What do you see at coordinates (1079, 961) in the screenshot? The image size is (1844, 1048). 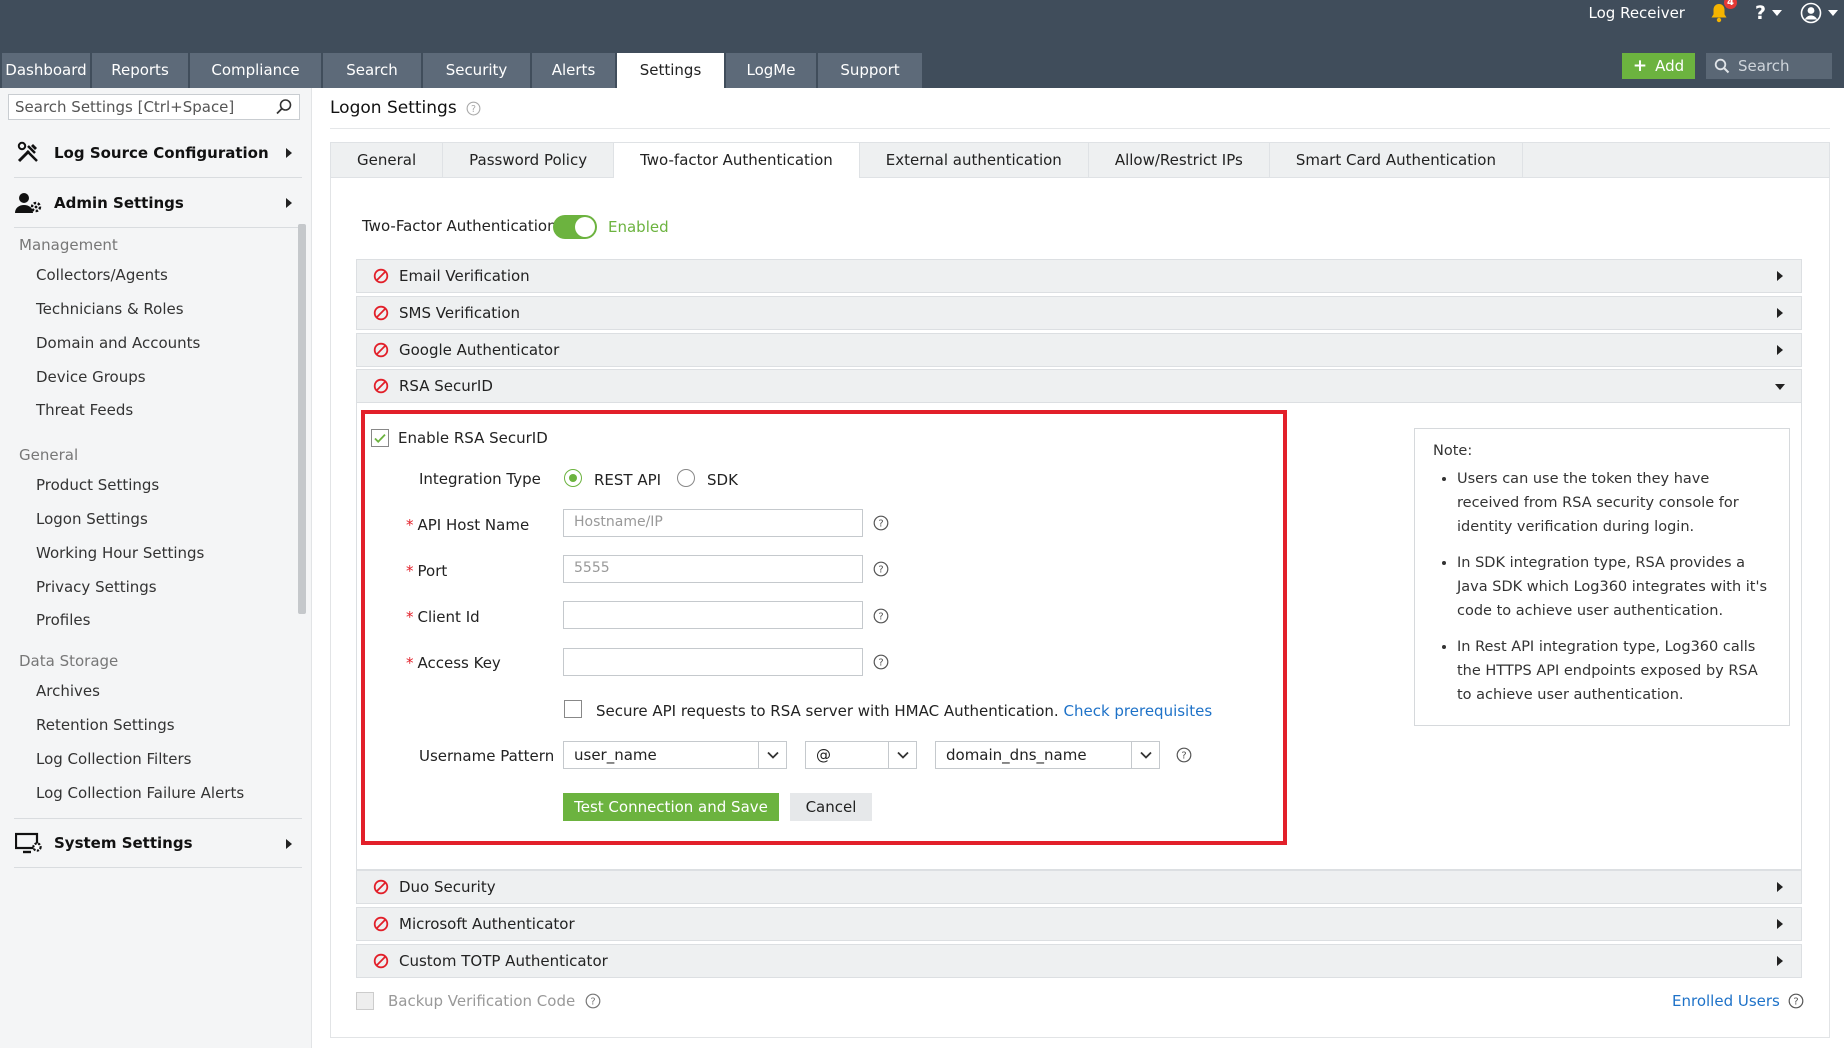 I see `accordion-custom-totp-authenticator: Custom TOTP Authenticator` at bounding box center [1079, 961].